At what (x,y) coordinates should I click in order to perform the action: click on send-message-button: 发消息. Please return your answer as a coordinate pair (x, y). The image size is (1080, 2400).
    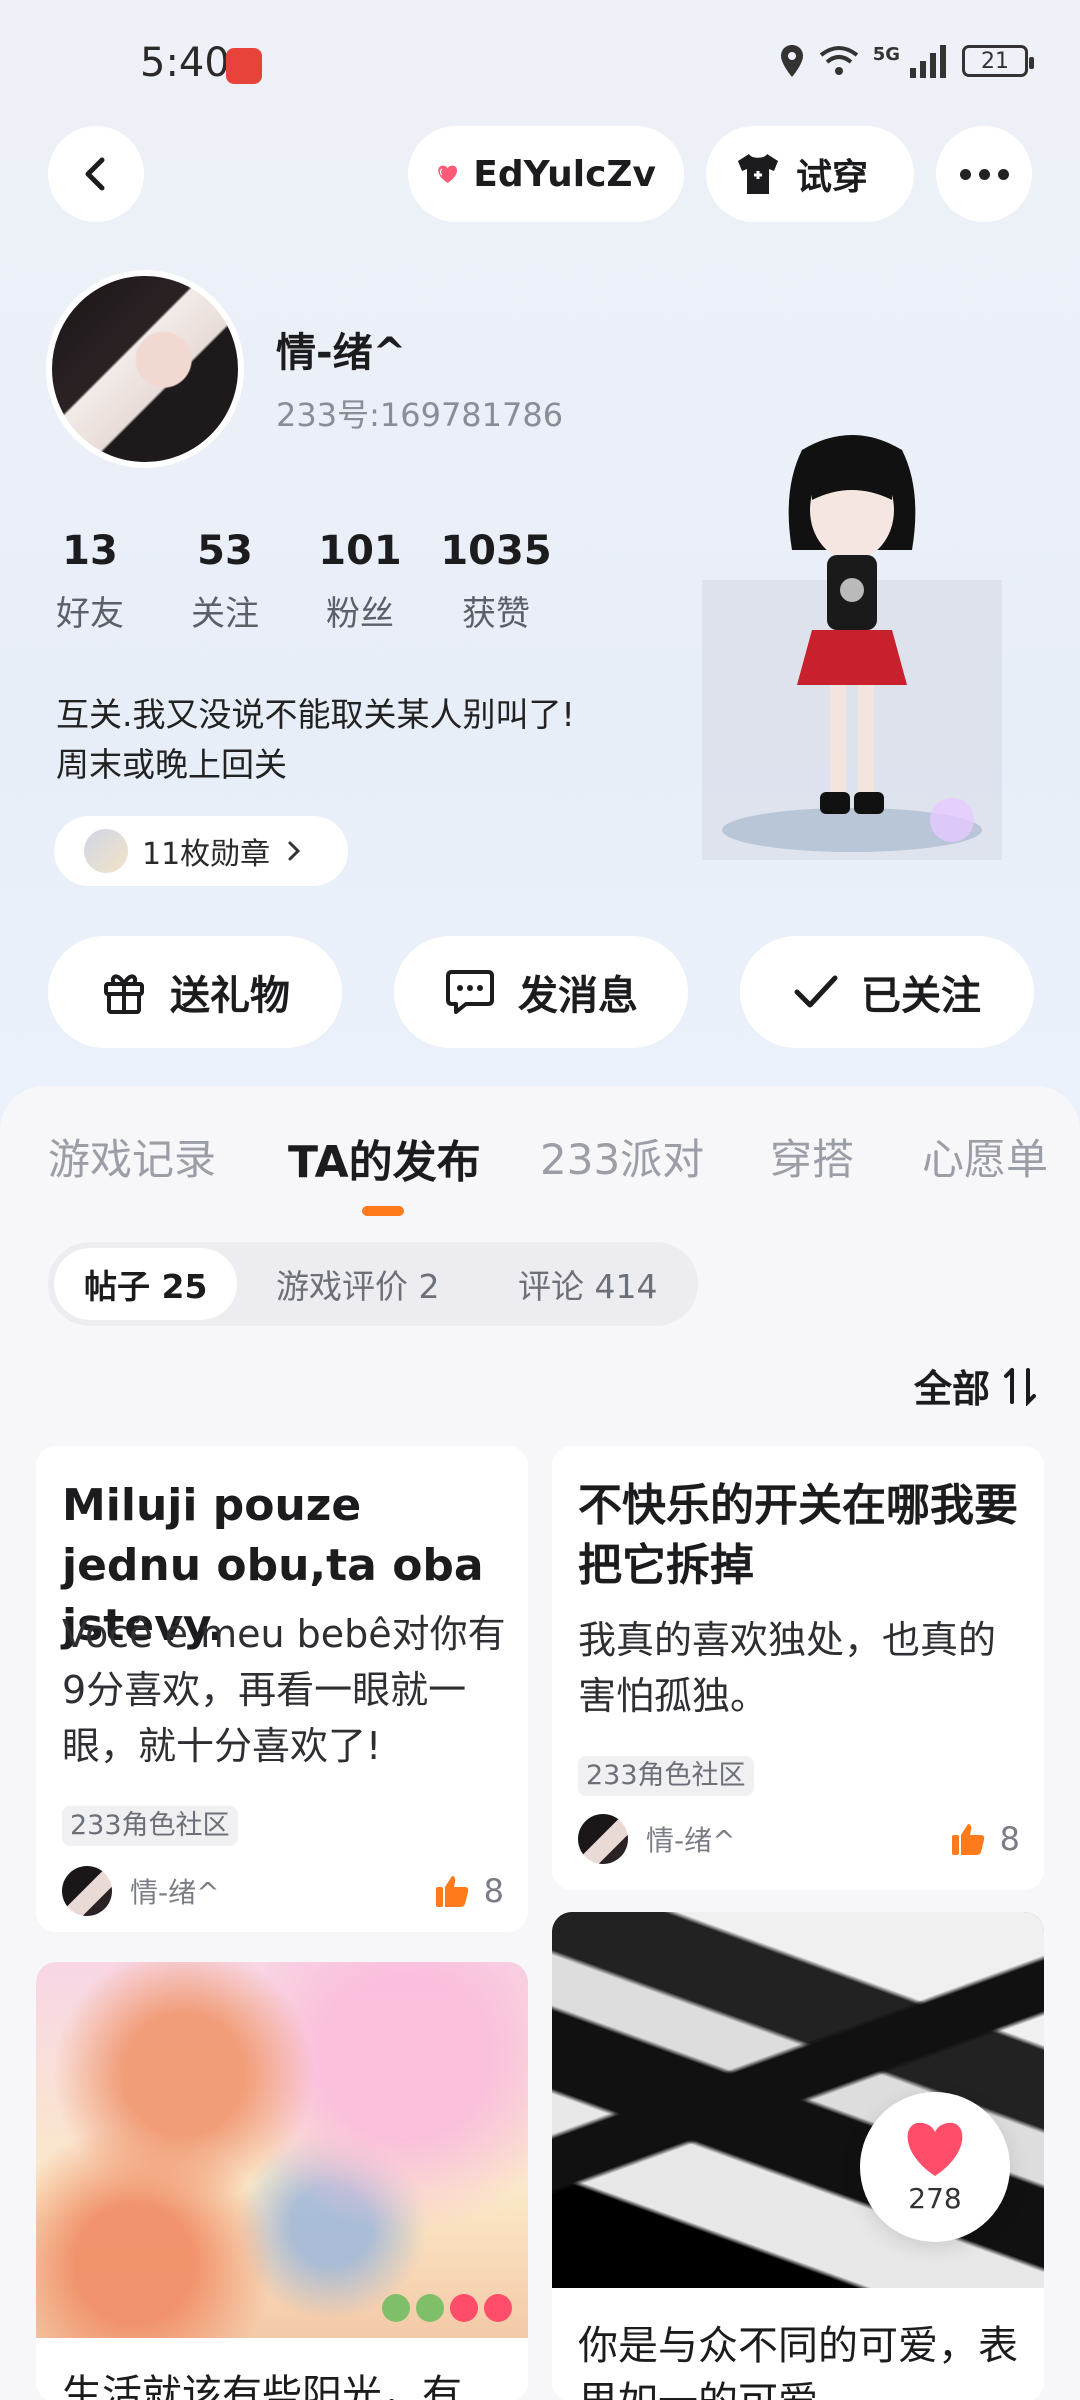
    Looking at the image, I should click on (541, 992).